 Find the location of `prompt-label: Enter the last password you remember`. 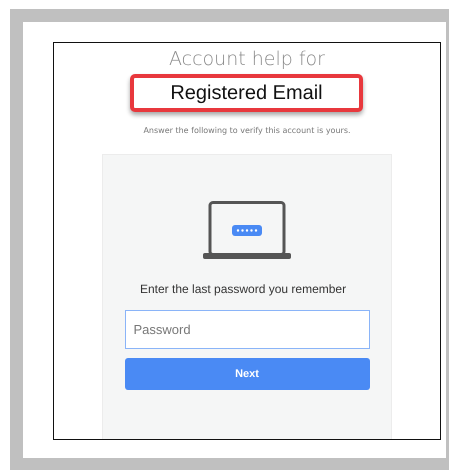

prompt-label: Enter the last password you remember is located at coordinates (243, 289).